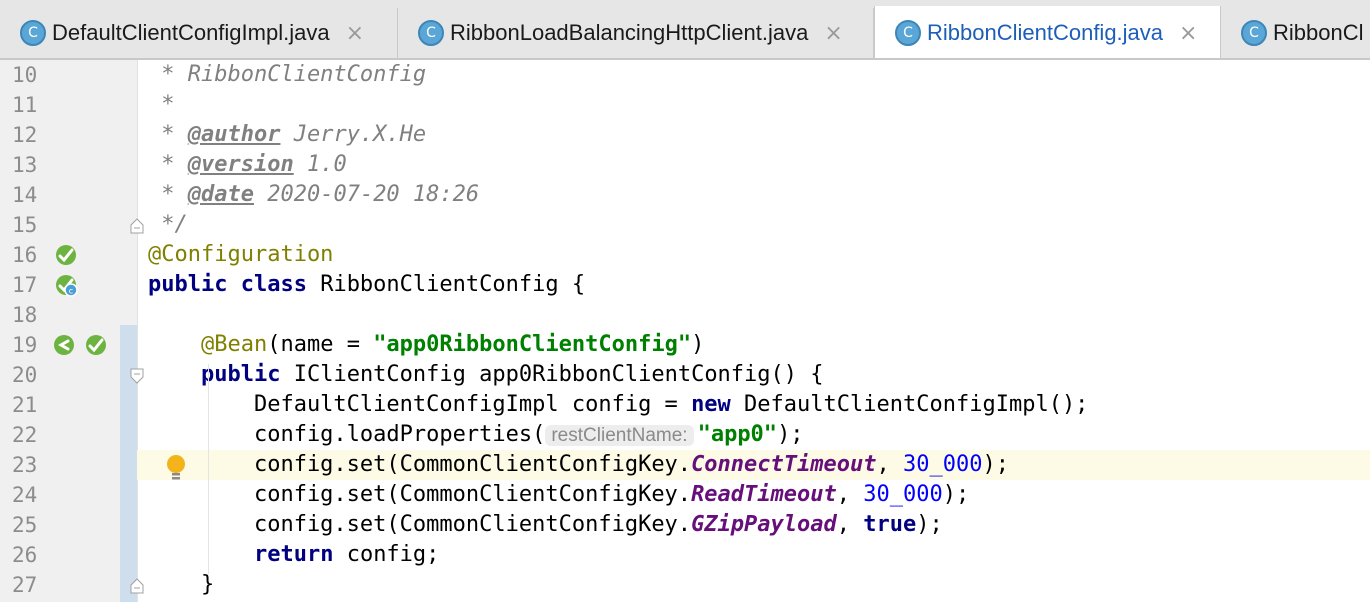  Describe the element at coordinates (1047, 32) in the screenshot. I see `tab-ribbonclientconfig-java: C RibbonClientConfig.java ×` at that location.